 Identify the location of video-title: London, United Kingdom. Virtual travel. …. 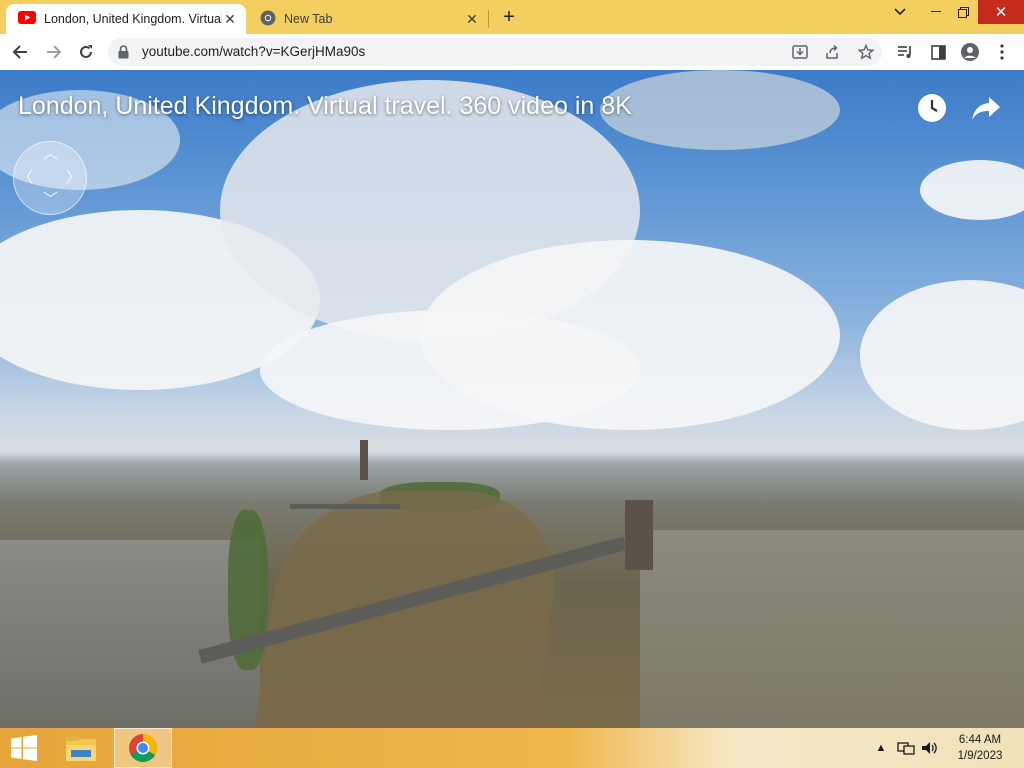
(325, 106).